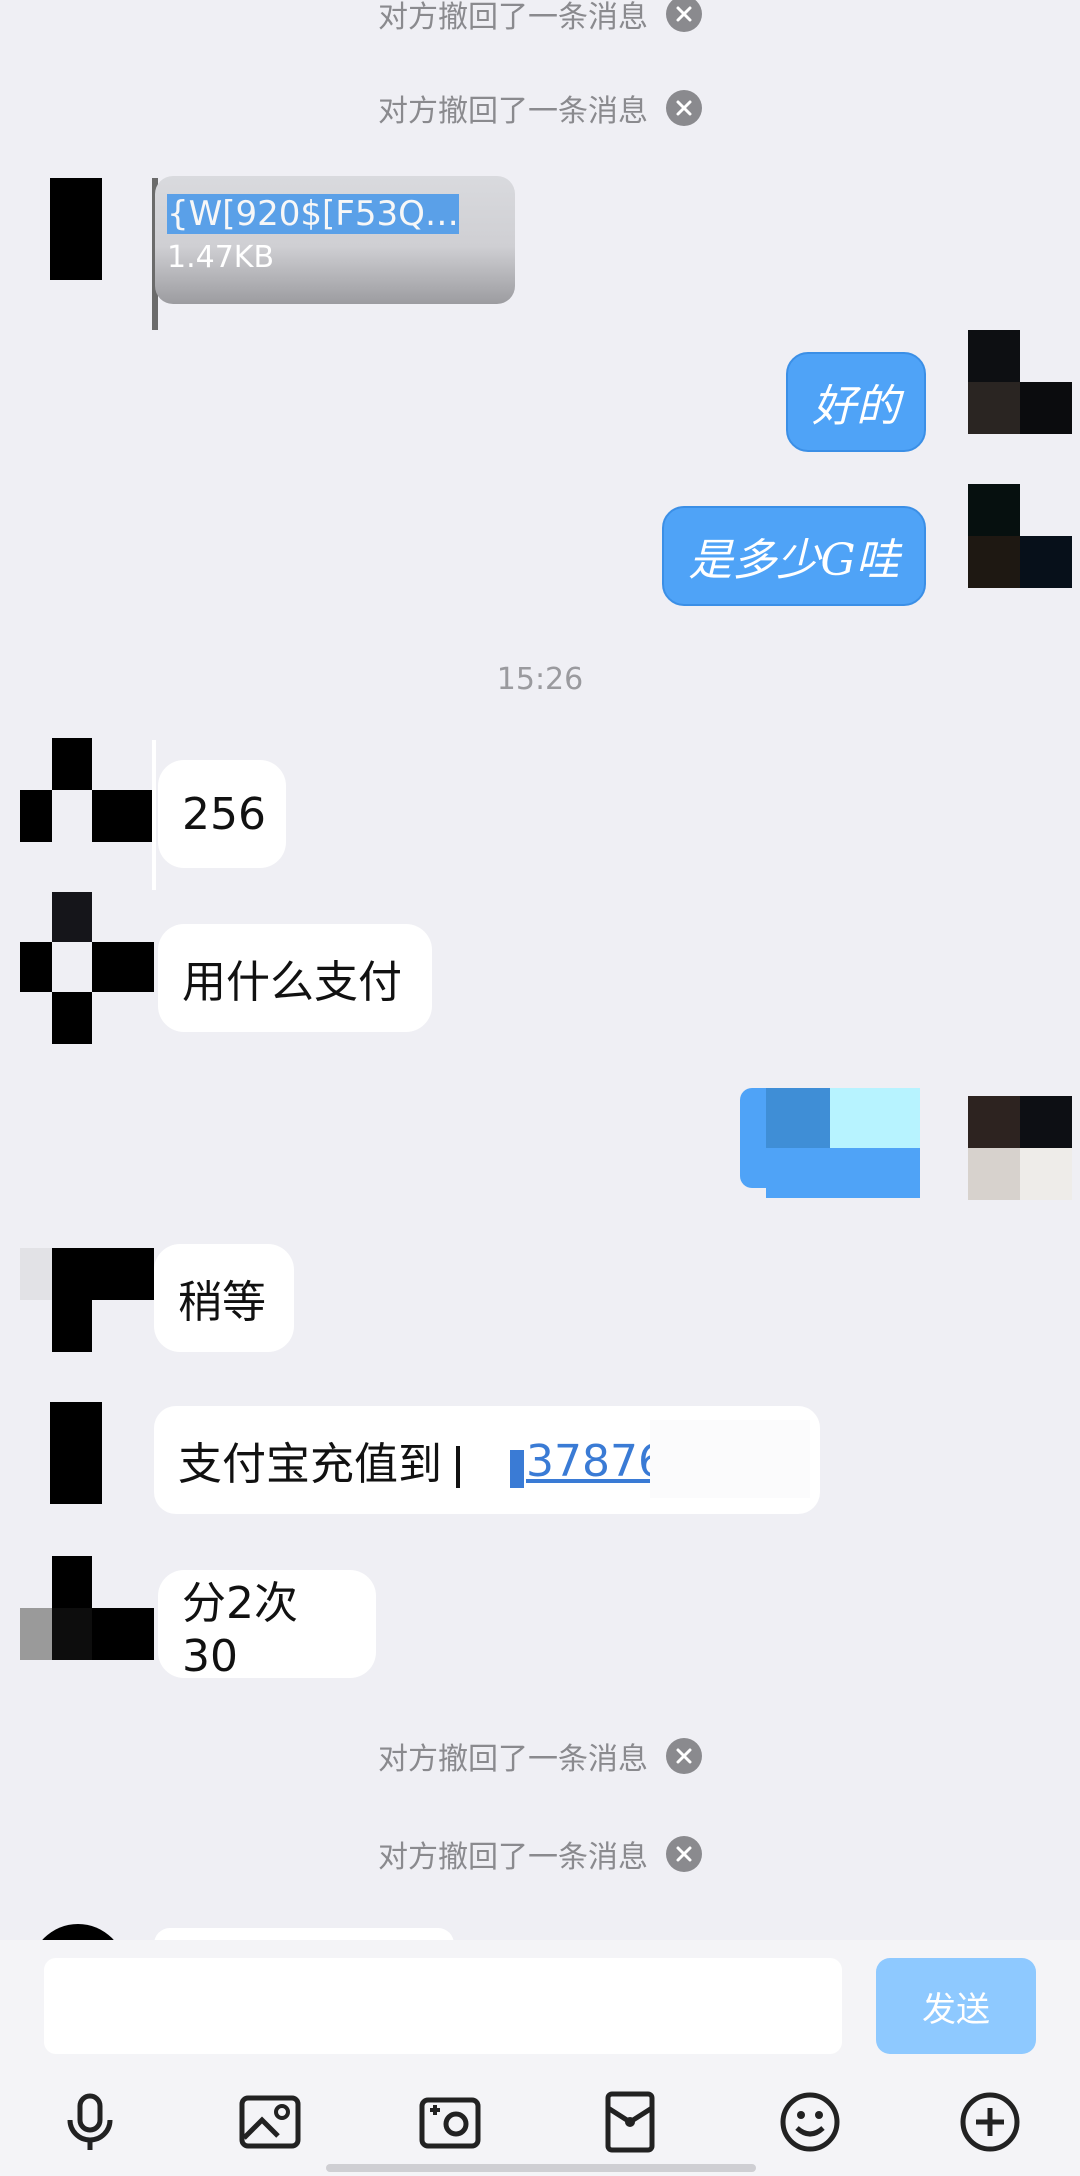 The width and height of the screenshot is (1080, 2176). I want to click on microphone-icon, so click(90, 2122).